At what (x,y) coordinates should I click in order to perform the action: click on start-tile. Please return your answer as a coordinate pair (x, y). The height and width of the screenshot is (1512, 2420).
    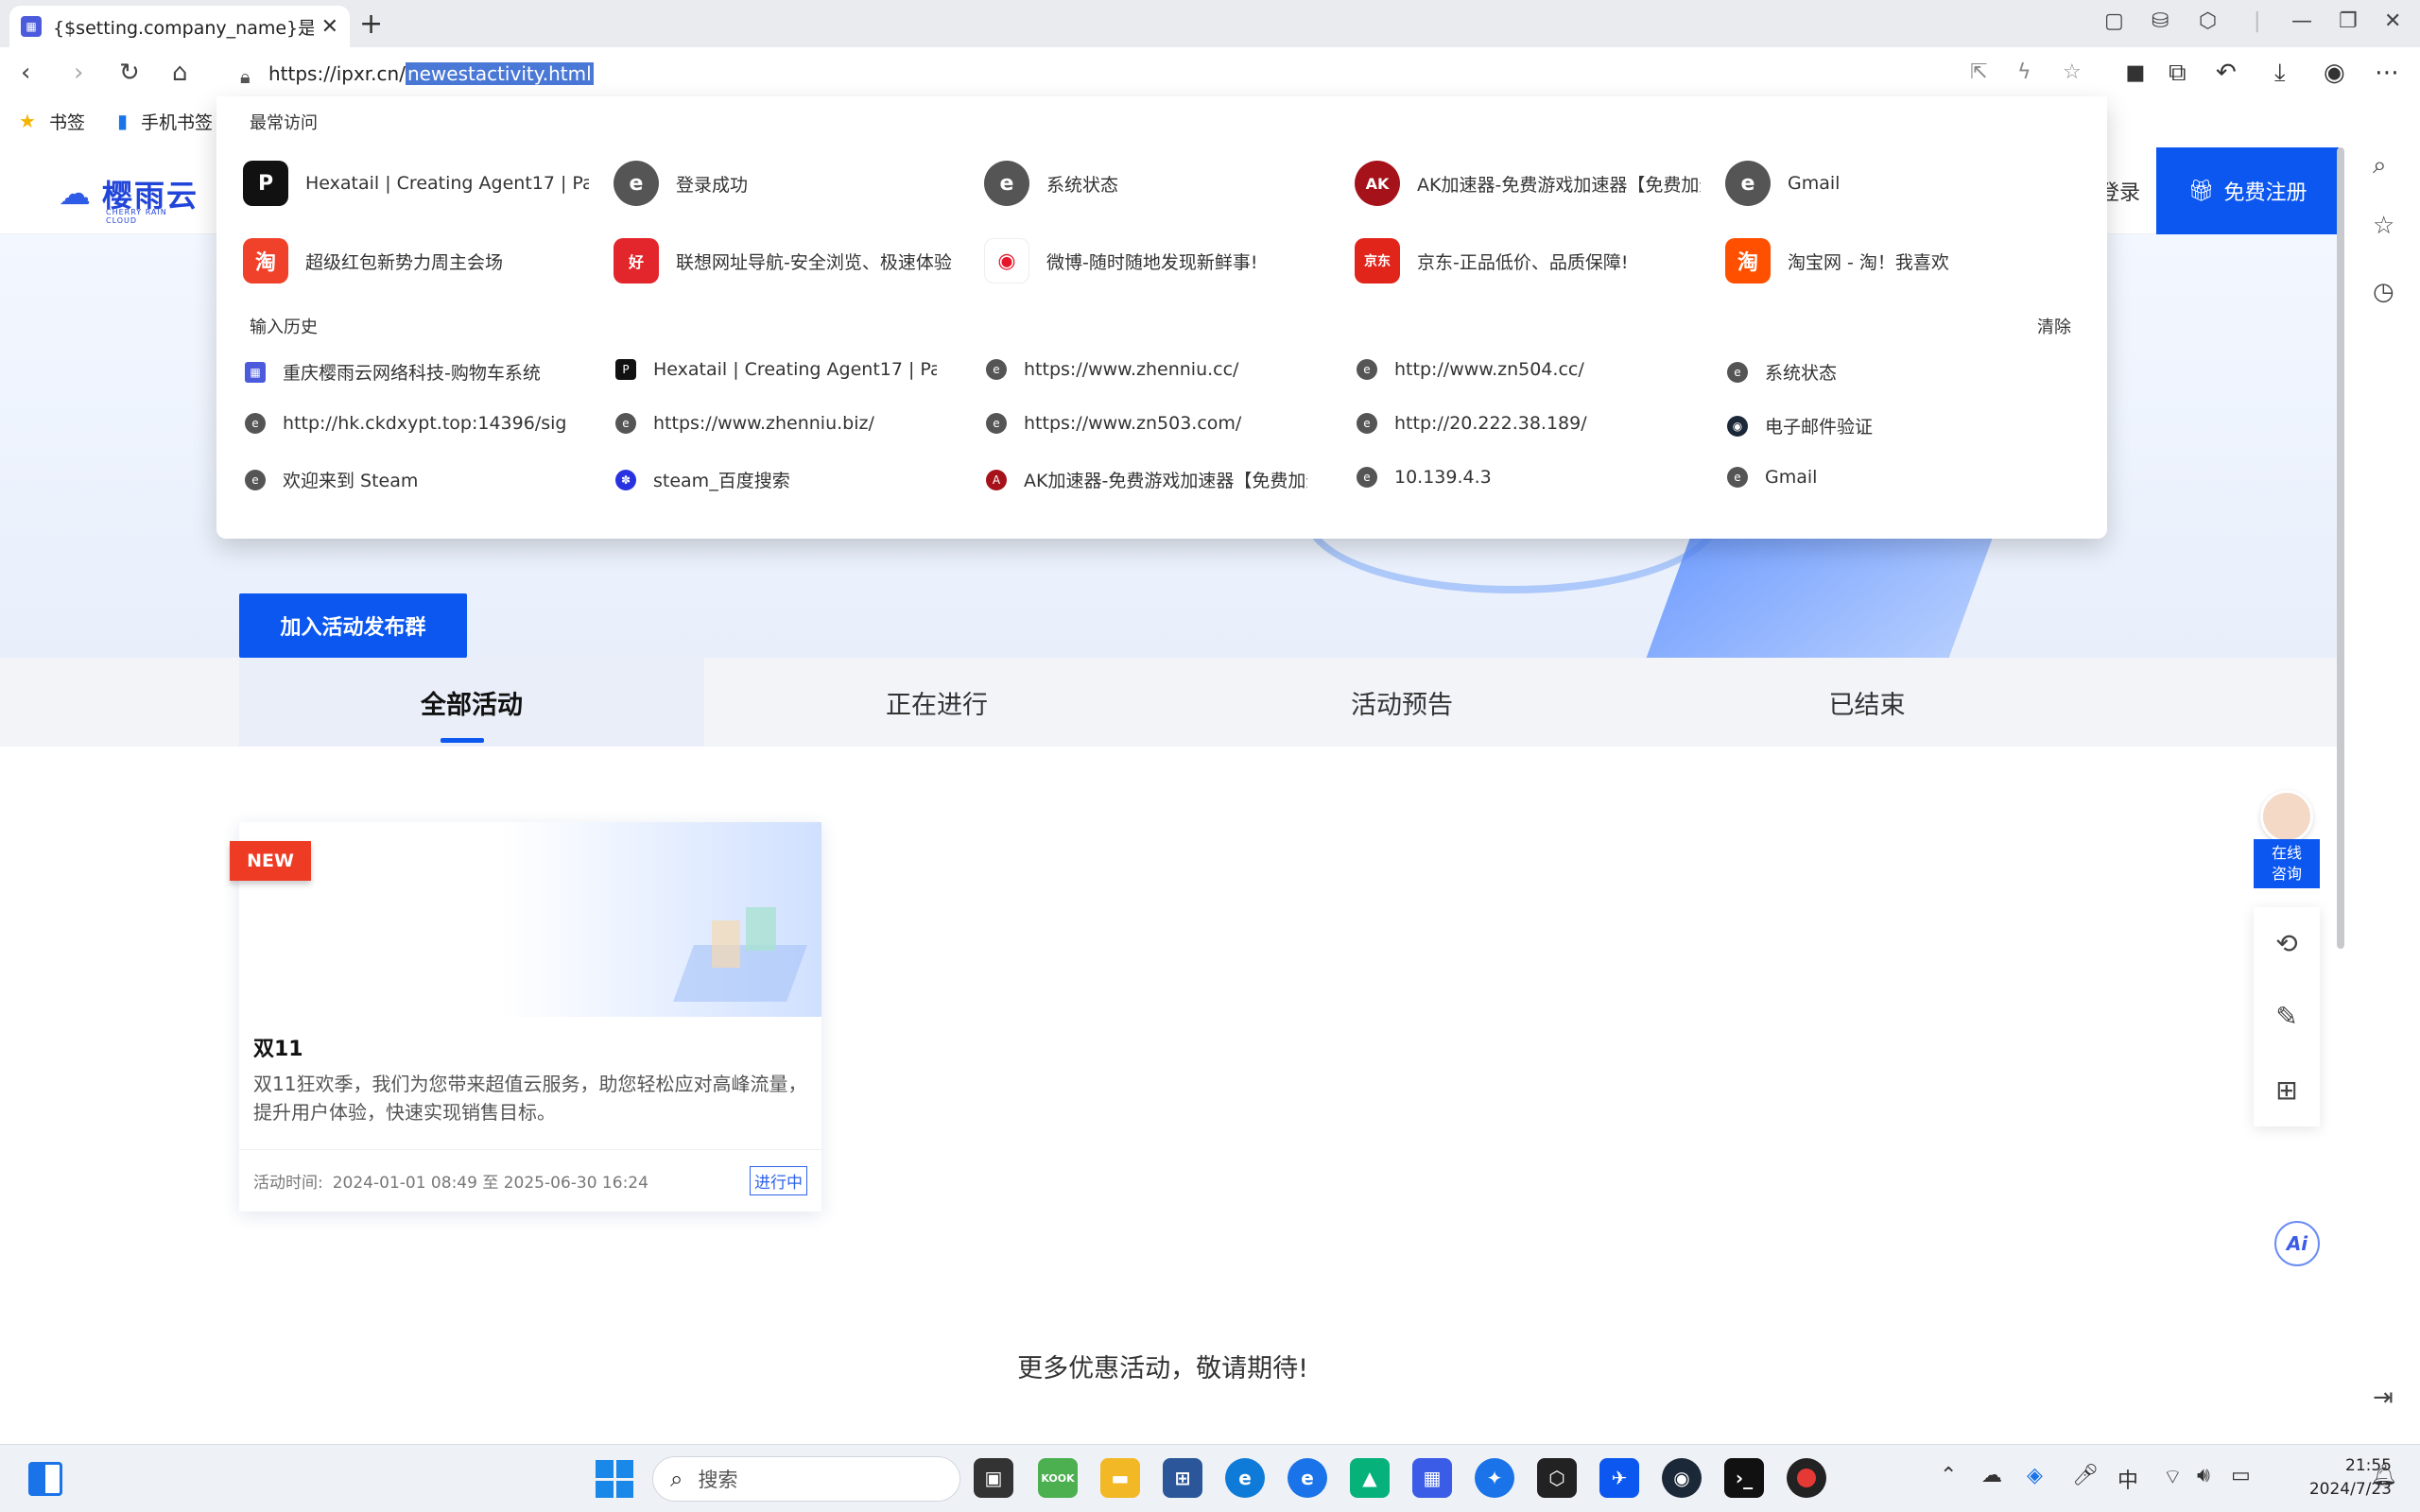
    Looking at the image, I should click on (624, 1489).